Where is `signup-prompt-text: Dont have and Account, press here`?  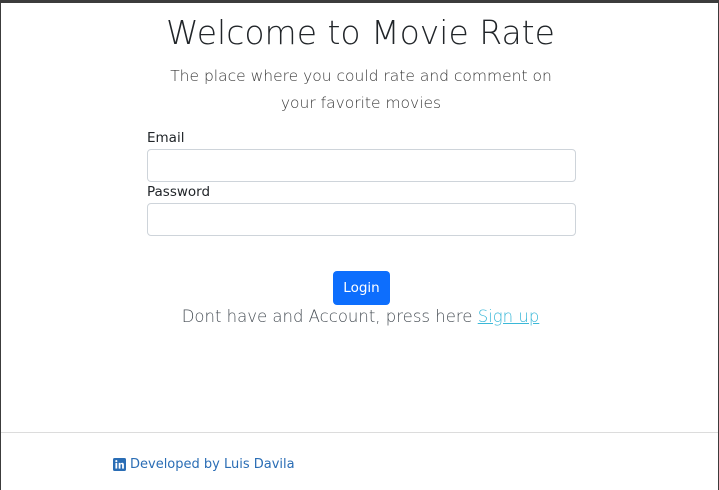 signup-prompt-text: Dont have and Account, press here is located at coordinates (329, 316).